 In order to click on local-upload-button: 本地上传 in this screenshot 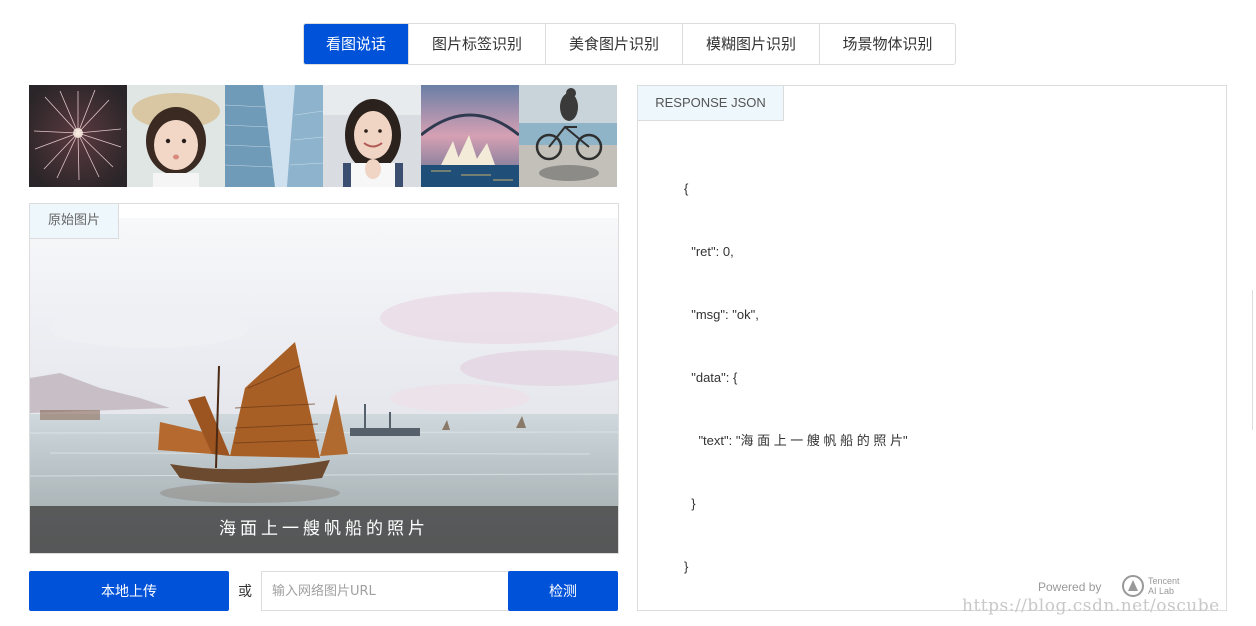, I will do `click(129, 591)`.